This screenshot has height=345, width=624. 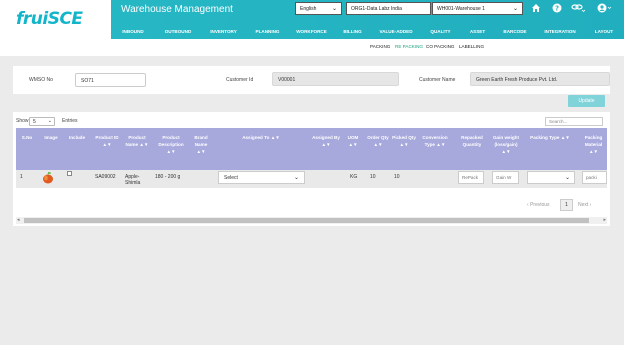 I want to click on language-value: English, so click(x=308, y=9).